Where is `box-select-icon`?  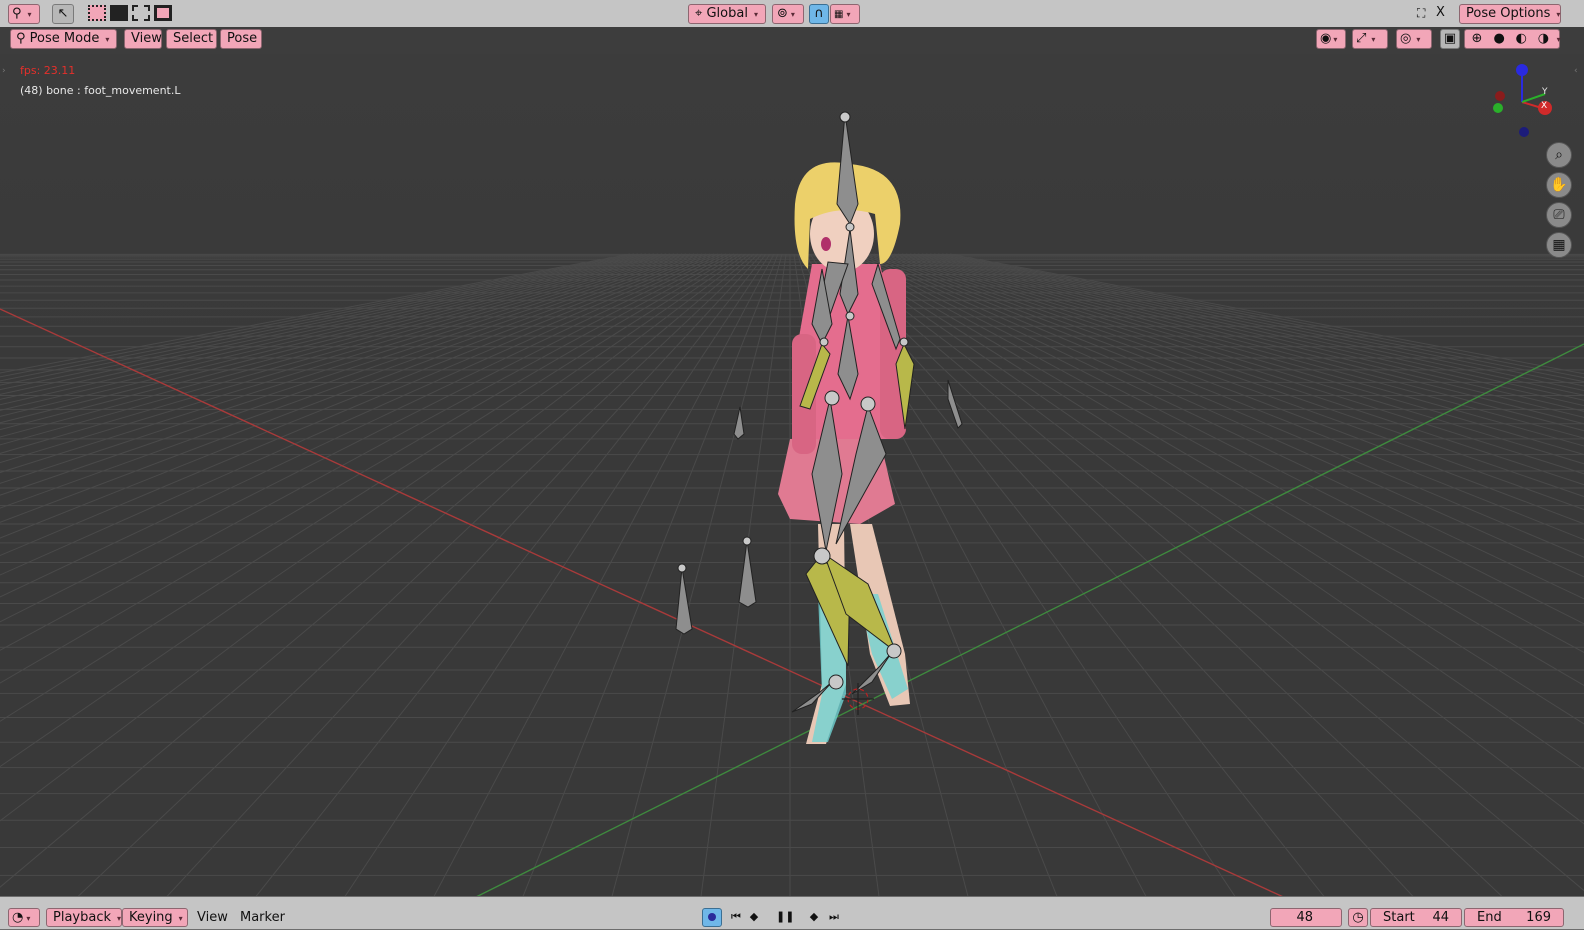 box-select-icon is located at coordinates (97, 13).